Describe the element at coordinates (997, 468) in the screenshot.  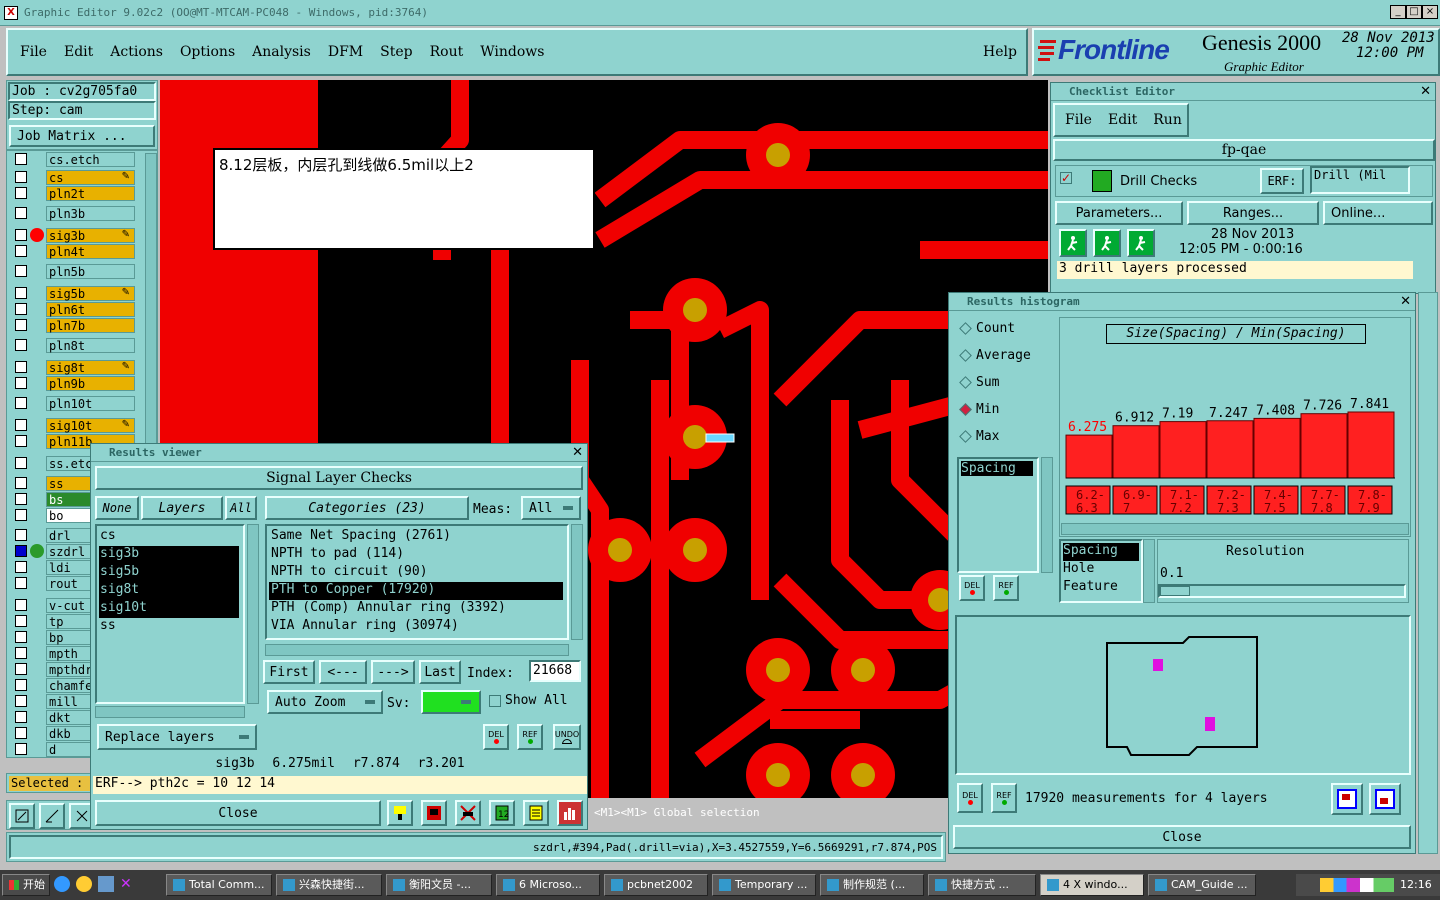
I see `metric-item: Spacing` at that location.